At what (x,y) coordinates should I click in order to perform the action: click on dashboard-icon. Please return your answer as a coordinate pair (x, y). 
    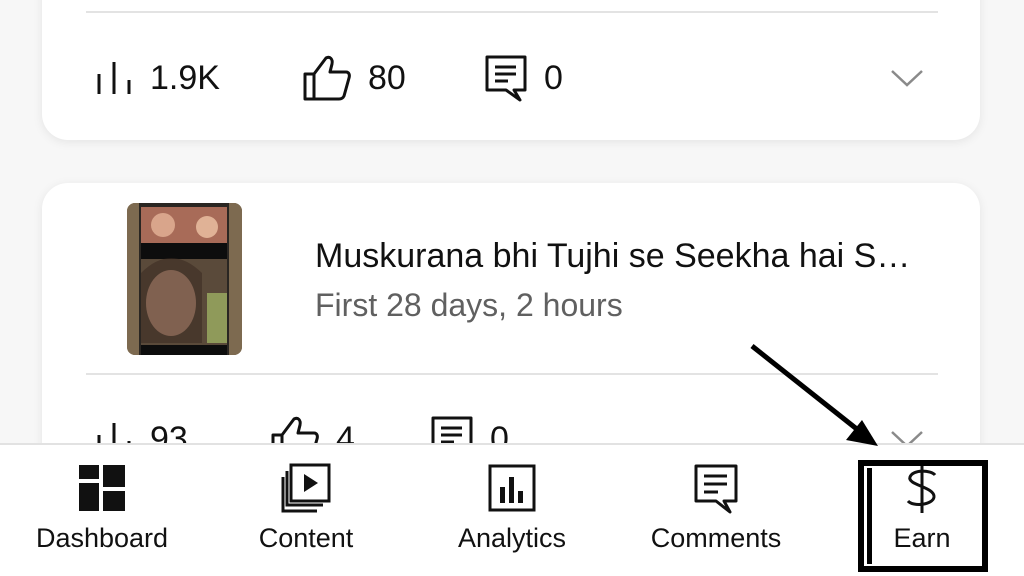
    Looking at the image, I should click on (102, 488).